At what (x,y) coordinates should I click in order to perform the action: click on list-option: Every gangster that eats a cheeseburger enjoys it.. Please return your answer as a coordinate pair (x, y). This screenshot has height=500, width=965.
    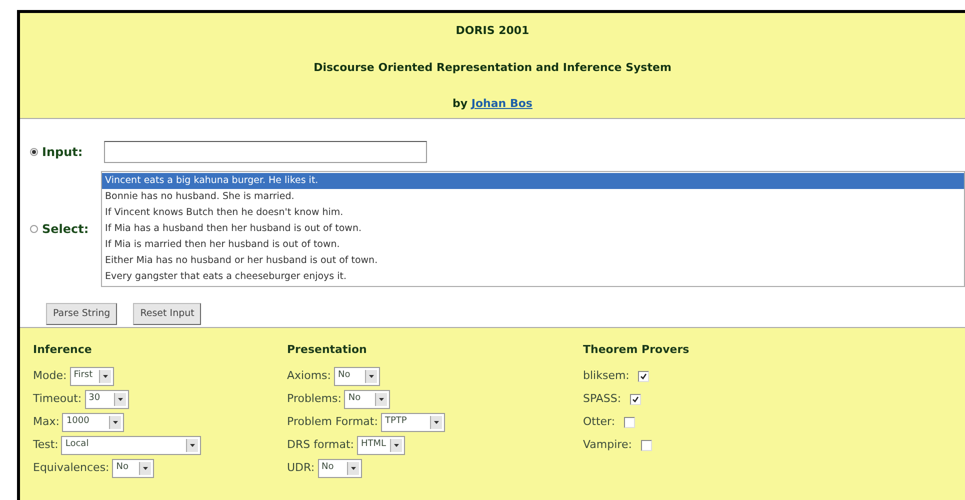
    Looking at the image, I should click on (533, 277).